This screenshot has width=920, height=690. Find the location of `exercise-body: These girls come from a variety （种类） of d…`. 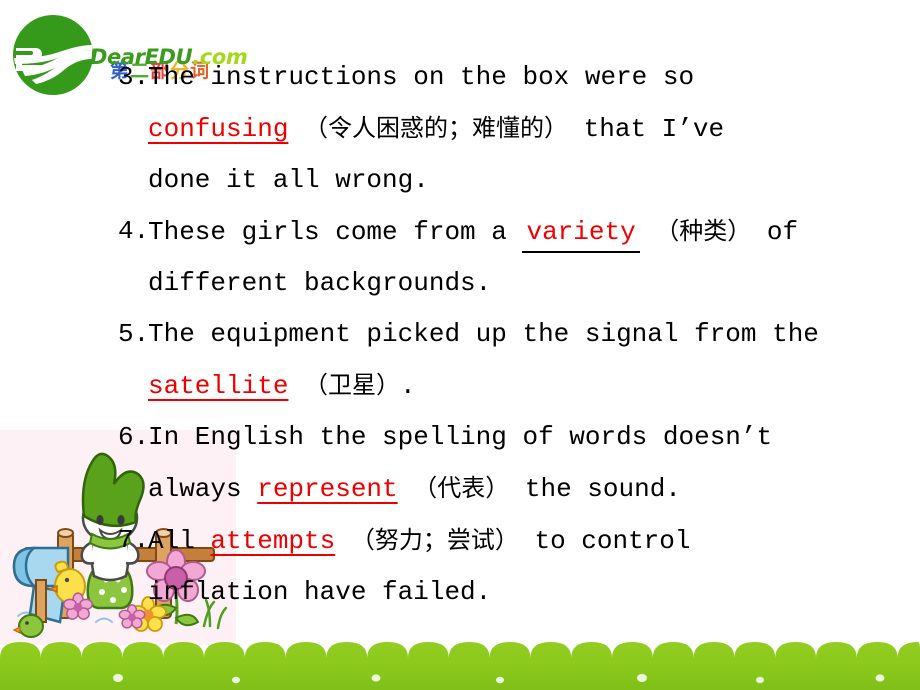

exercise-body: These girls come from a variety （种类） of d… is located at coordinates (528, 257).